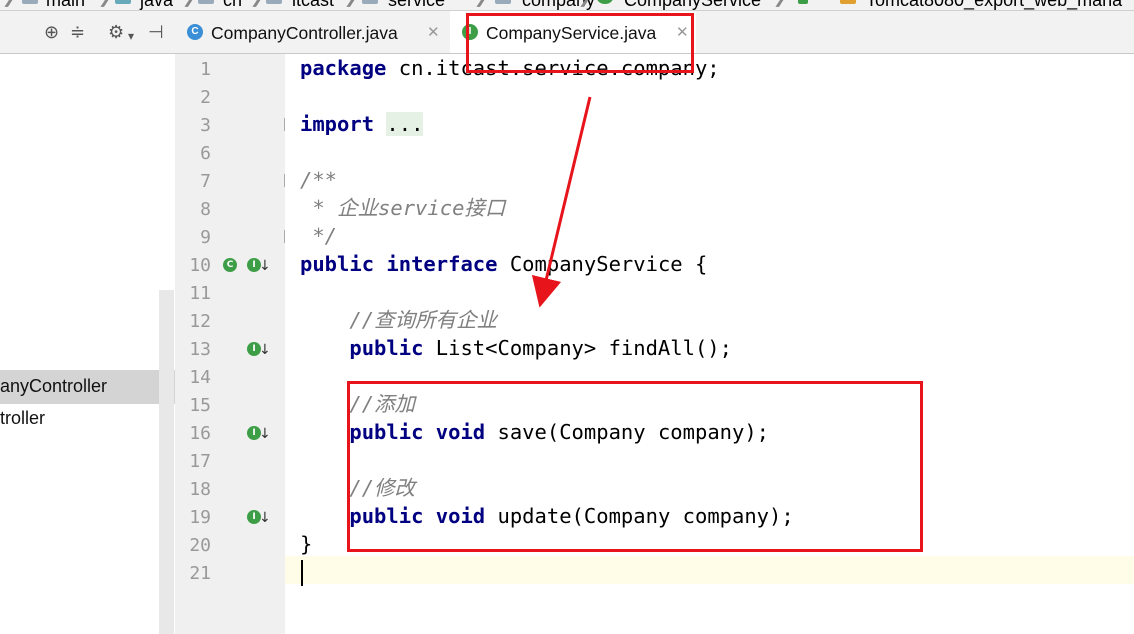 This screenshot has height=634, width=1134. I want to click on line-number: 14, so click(200, 377).